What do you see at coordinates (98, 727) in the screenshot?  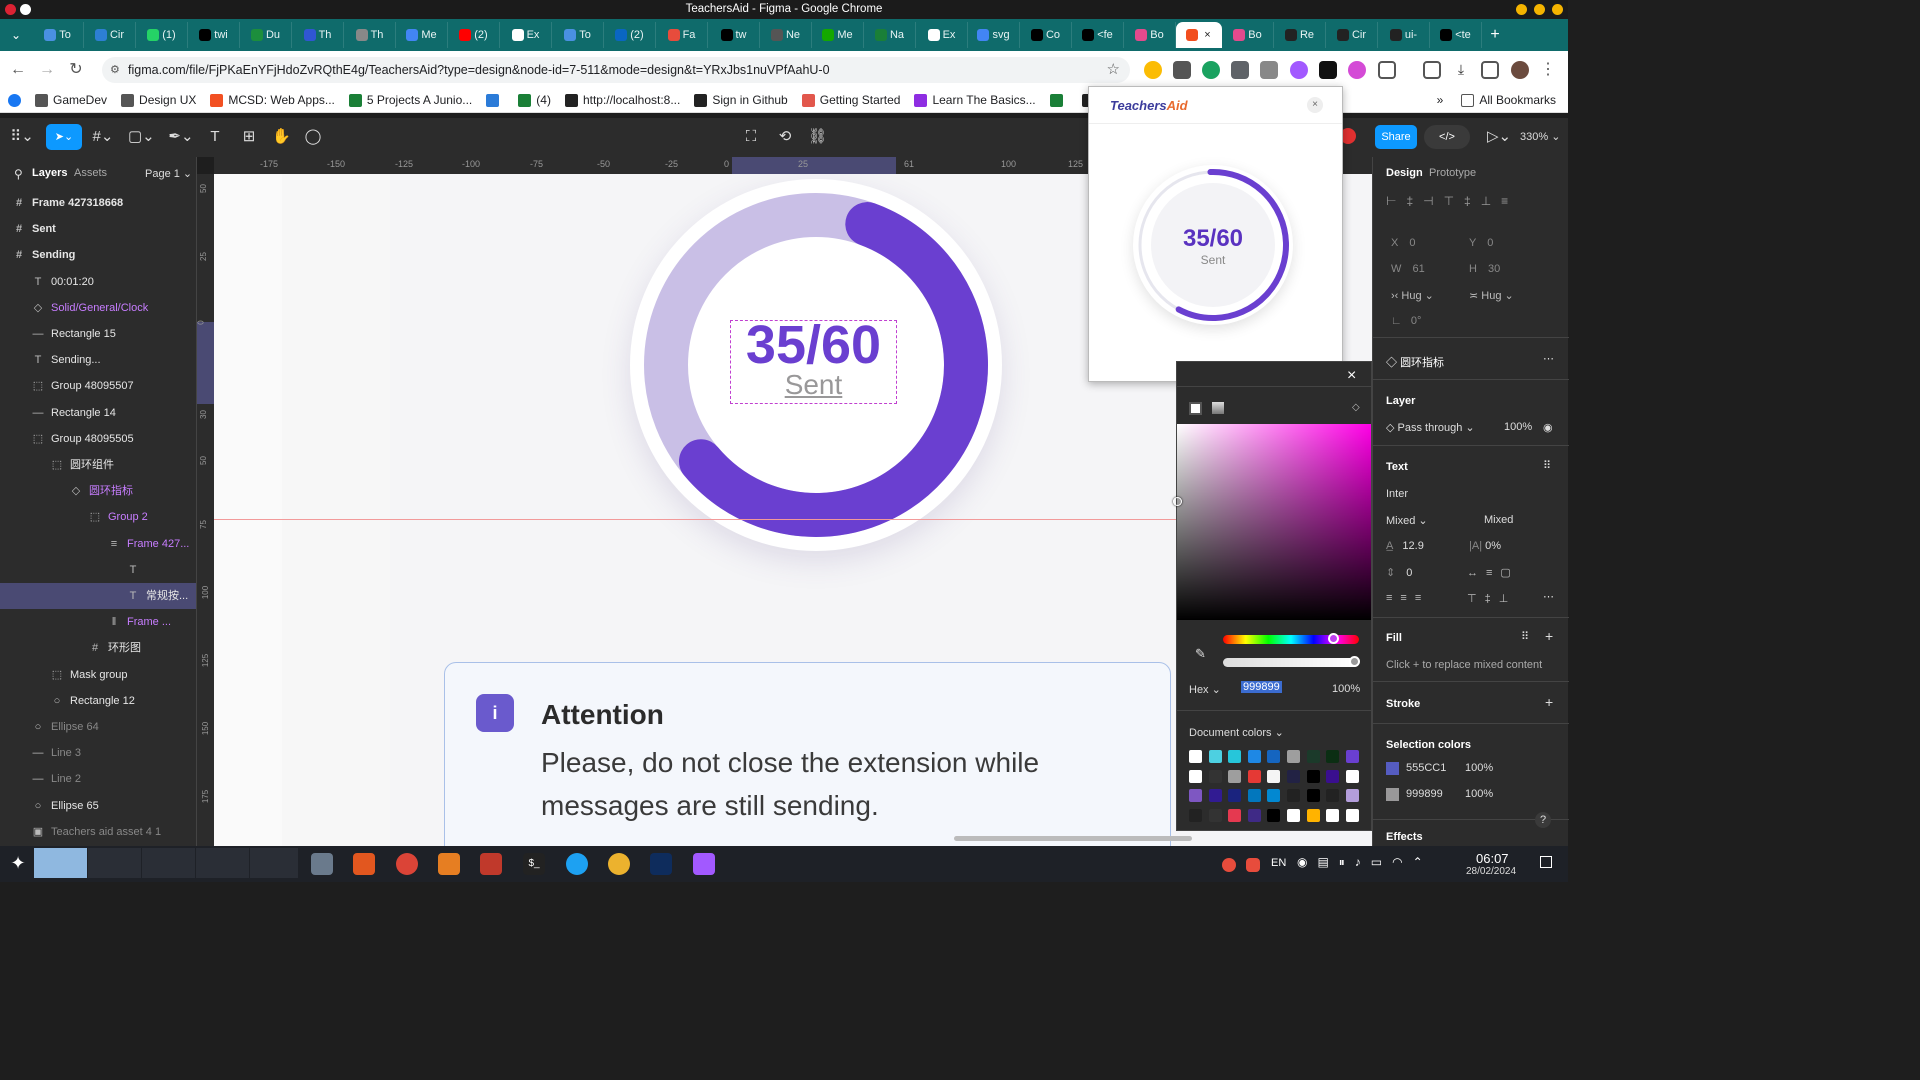 I see `layer-row: ○ Ellipse 64` at bounding box center [98, 727].